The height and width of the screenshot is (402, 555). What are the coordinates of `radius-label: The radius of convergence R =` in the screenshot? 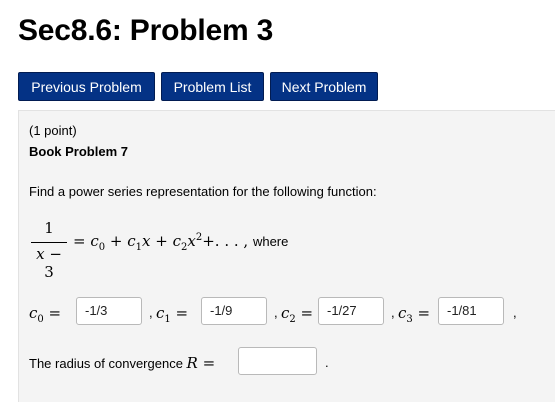 It's located at (122, 363).